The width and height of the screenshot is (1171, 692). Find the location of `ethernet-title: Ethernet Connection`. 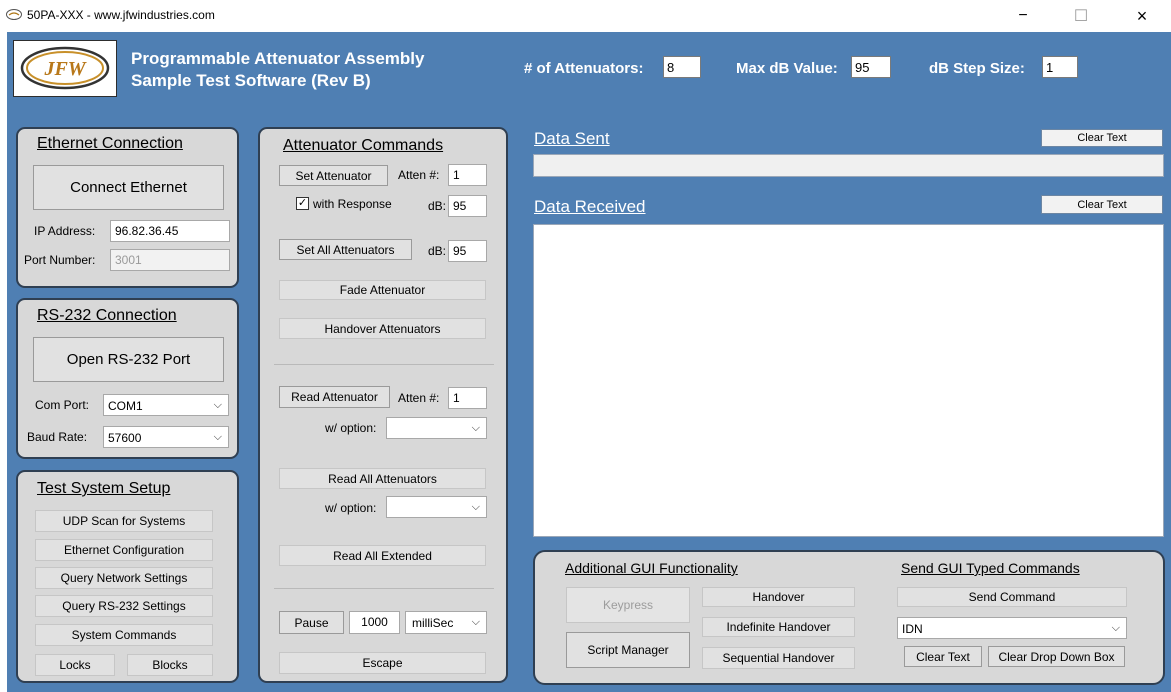

ethernet-title: Ethernet Connection is located at coordinates (110, 143).